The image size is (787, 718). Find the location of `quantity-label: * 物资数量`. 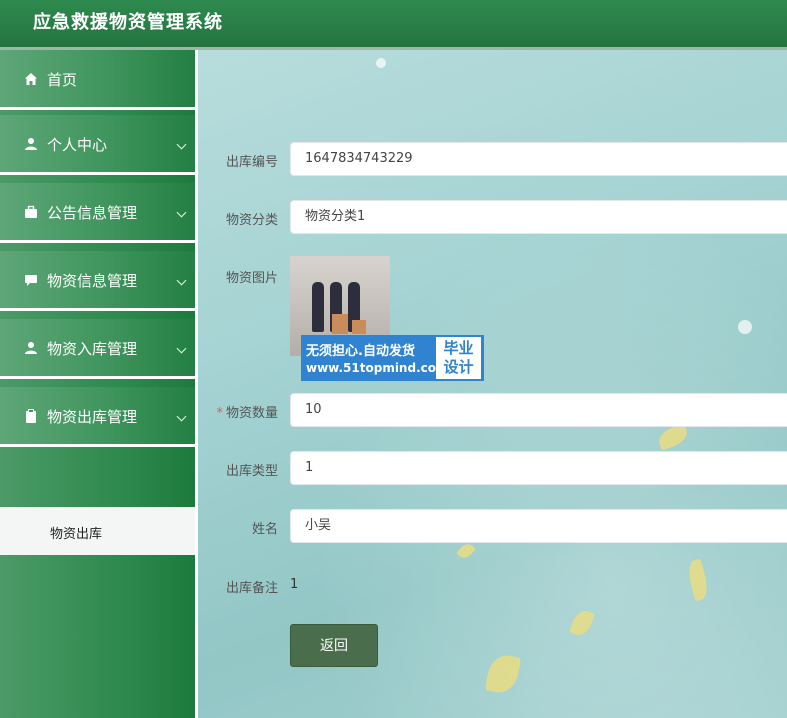

quantity-label: * 物资数量 is located at coordinates (238, 411).